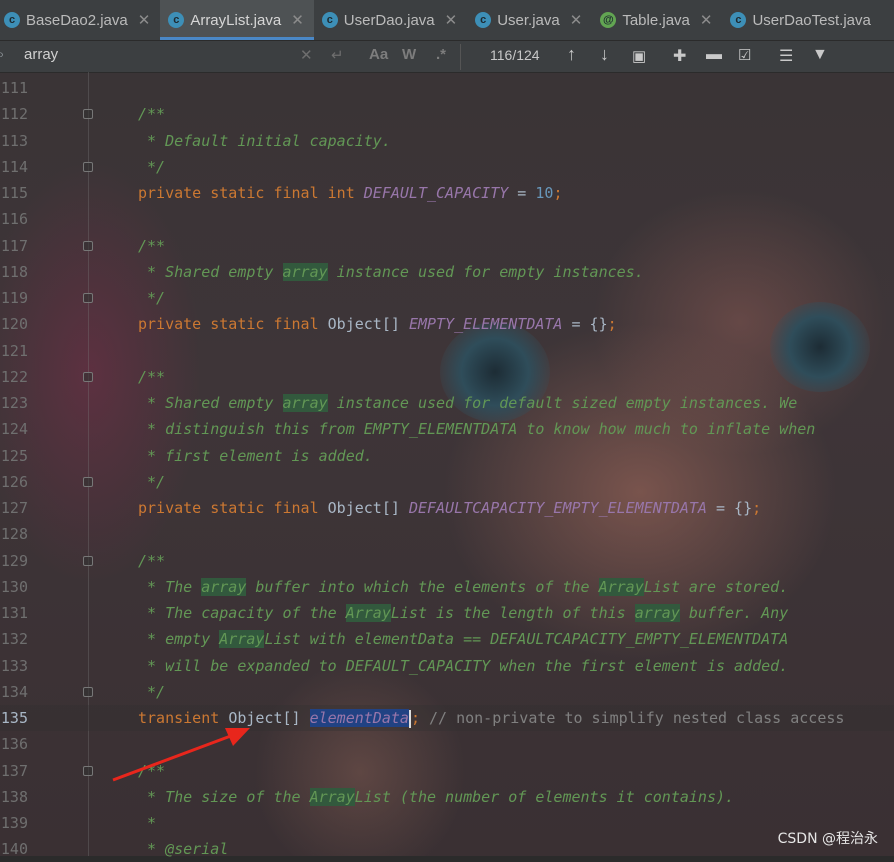 Image resolution: width=894 pixels, height=862 pixels. Describe the element at coordinates (14, 193) in the screenshot. I see `line-number: 115` at that location.